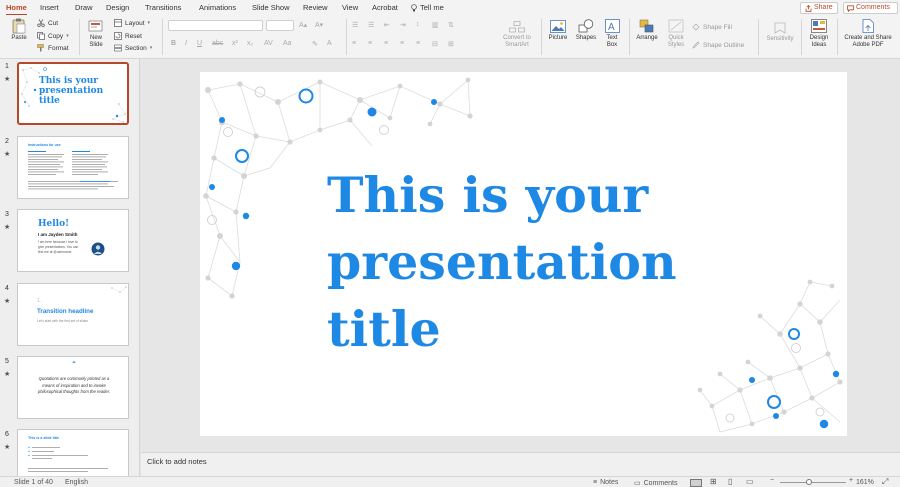  Describe the element at coordinates (287, 43) in the screenshot. I see `change-case-icon: Aa` at that location.